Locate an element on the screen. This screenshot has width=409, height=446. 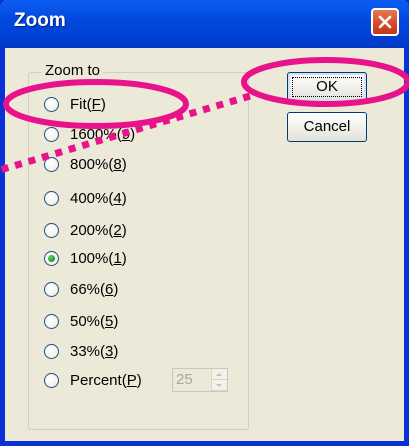
radio-50: 50%(5) is located at coordinates (81, 321).